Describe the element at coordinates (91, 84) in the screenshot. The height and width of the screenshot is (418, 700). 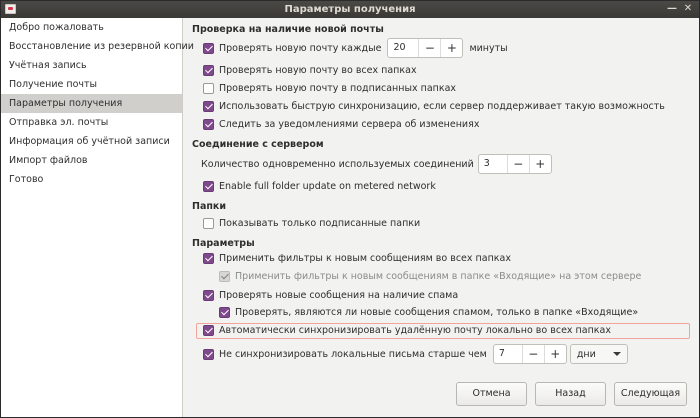
I see `sidebar-item-receiving-mail: Получение почты` at that location.